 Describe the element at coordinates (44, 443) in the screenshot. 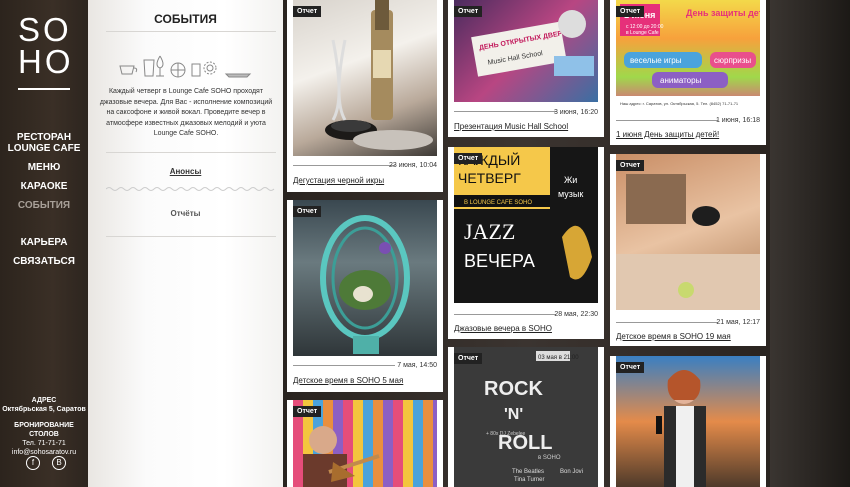

I see `phone-text: Тел. 71-71-71` at that location.